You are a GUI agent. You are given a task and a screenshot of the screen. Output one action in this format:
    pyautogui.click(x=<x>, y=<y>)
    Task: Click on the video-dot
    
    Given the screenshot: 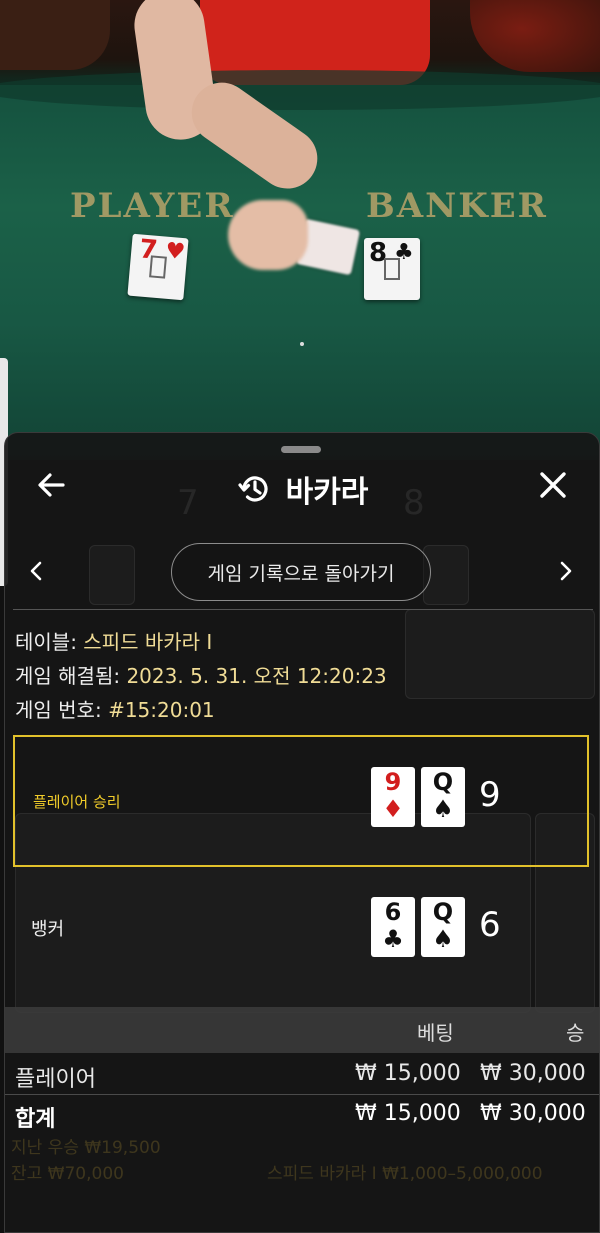 What is the action you would take?
    pyautogui.click(x=302, y=344)
    